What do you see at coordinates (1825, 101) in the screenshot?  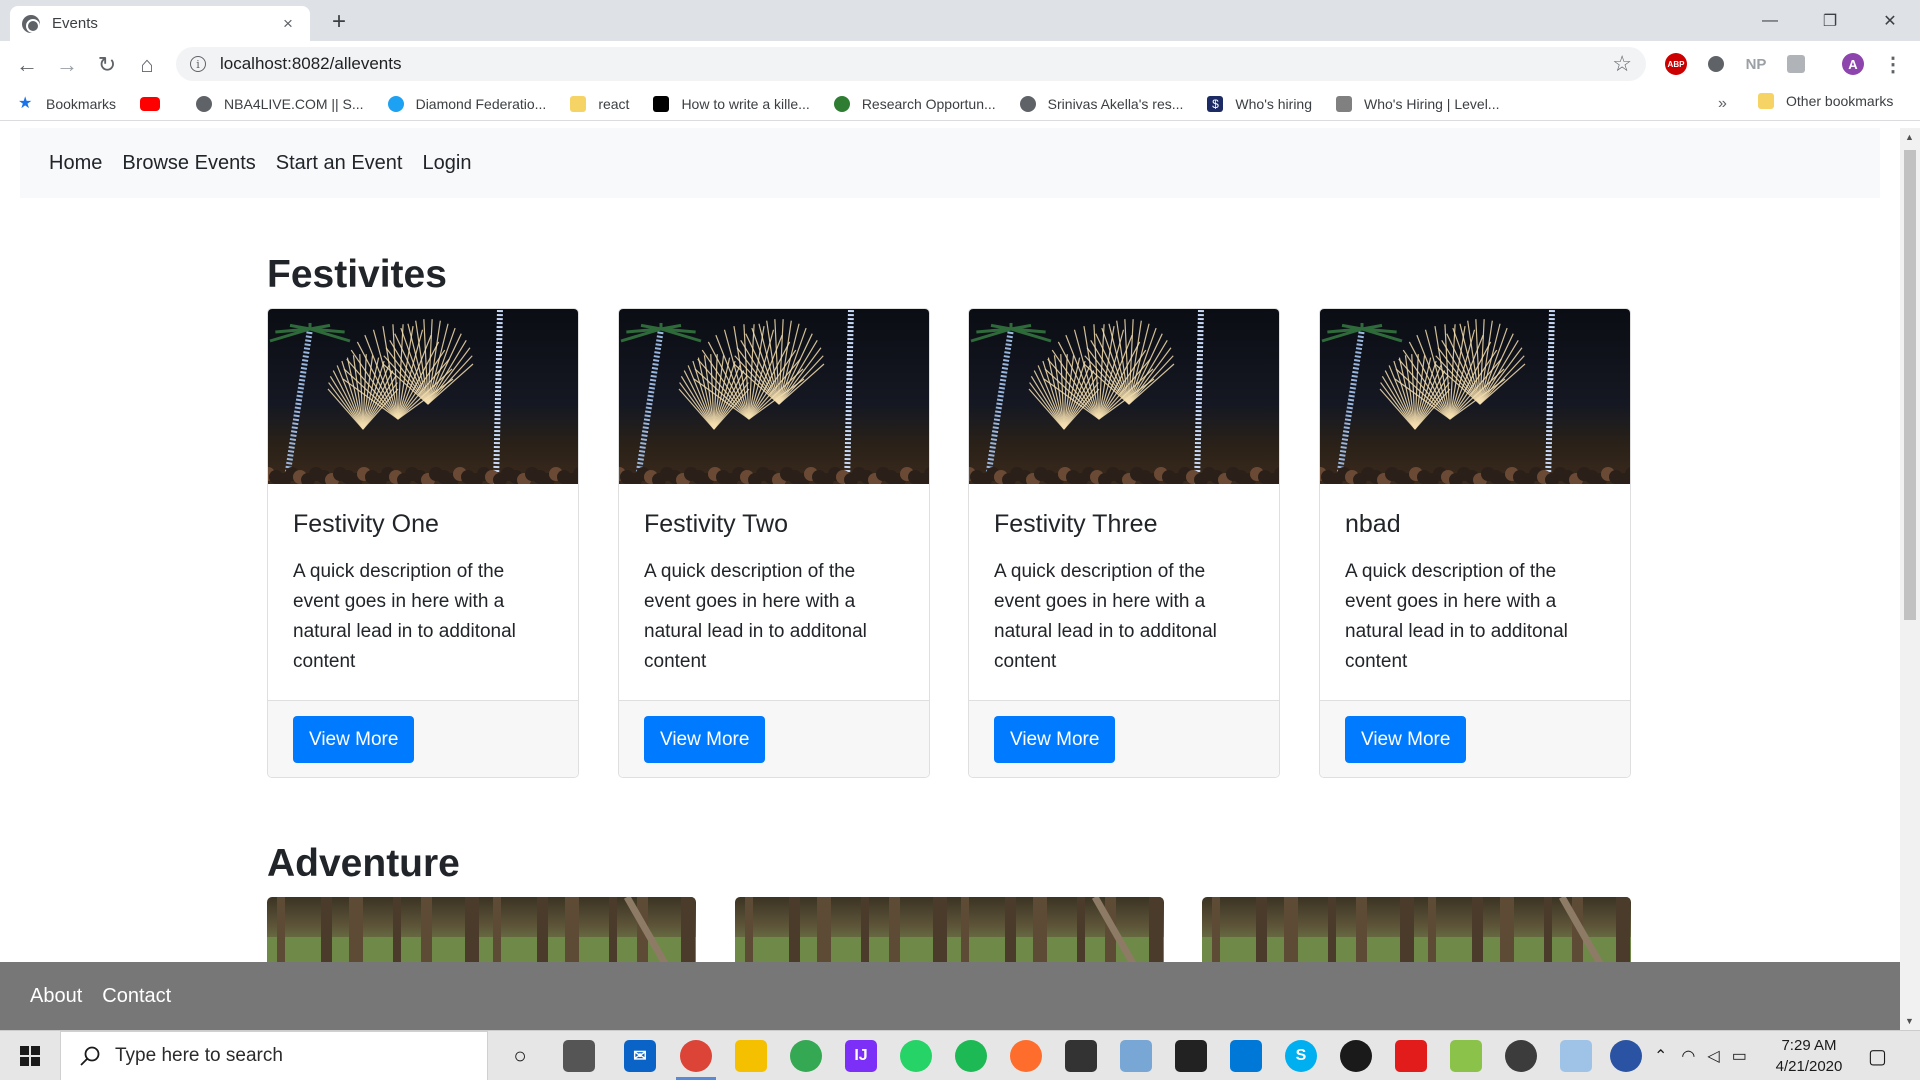 I see `other-bookmarks: Other bookmarks` at bounding box center [1825, 101].